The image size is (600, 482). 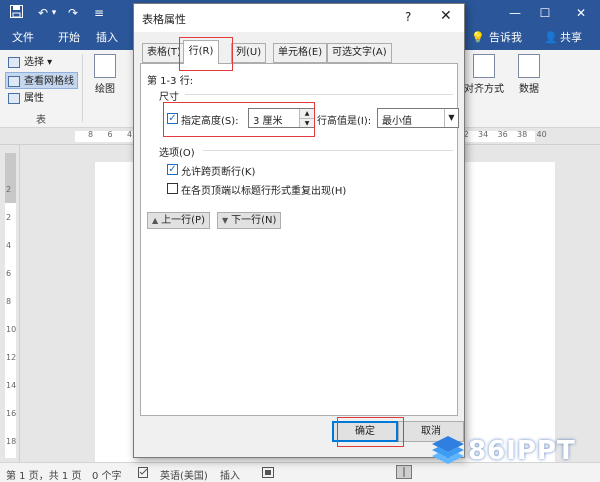 I want to click on allow-break-checkbox: ✓, so click(x=172, y=169).